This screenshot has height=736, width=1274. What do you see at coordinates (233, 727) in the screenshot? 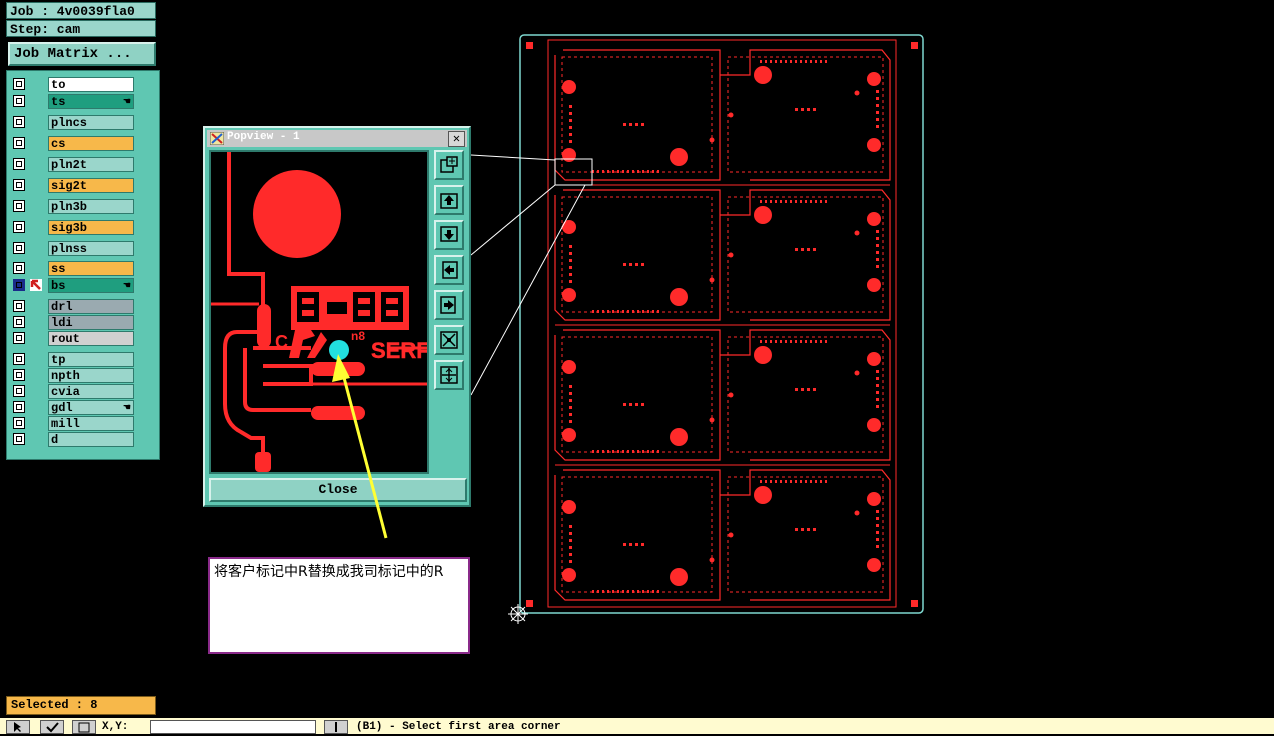
I see `xy-input` at bounding box center [233, 727].